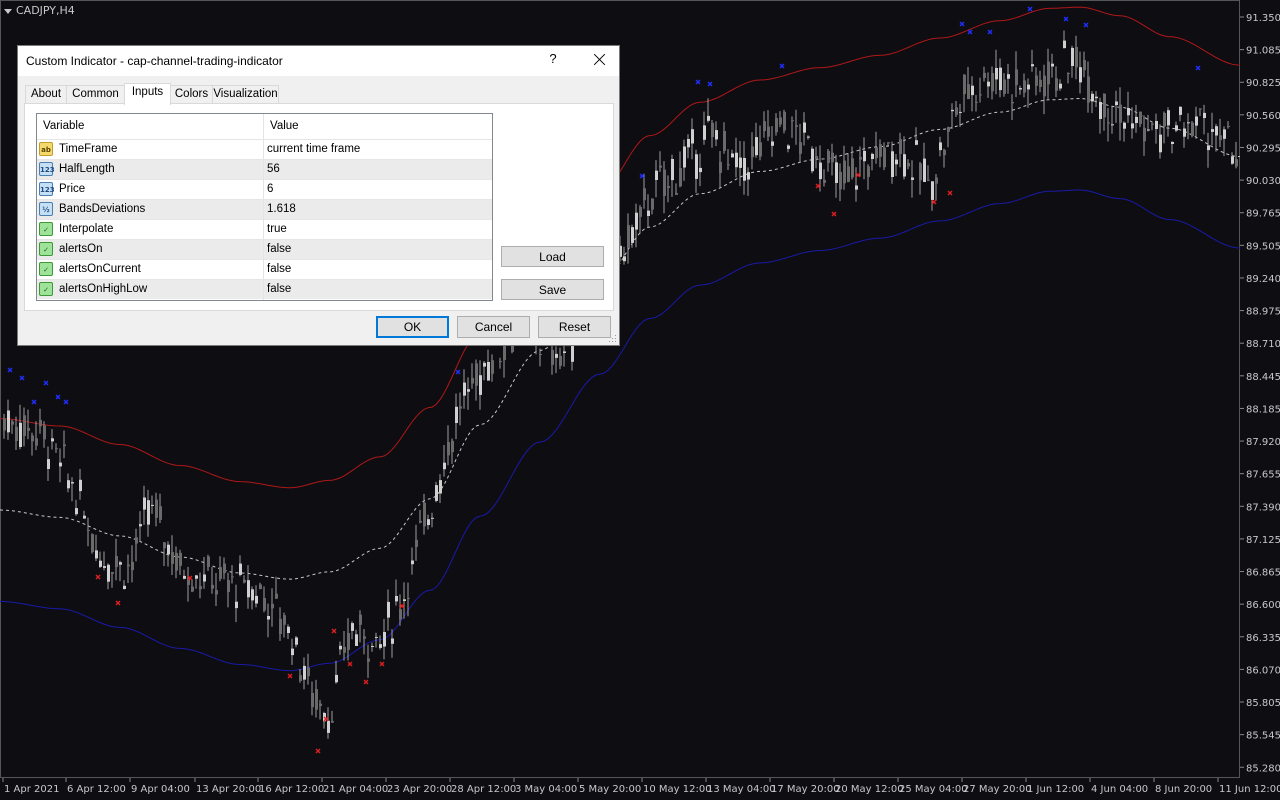  I want to click on time-axis-label: 21 Apr 04:00, so click(355, 789).